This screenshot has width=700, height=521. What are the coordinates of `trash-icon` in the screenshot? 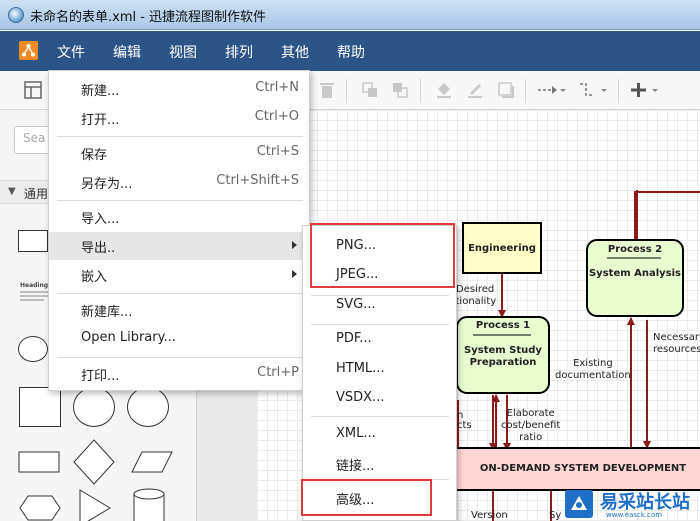 It's located at (328, 91).